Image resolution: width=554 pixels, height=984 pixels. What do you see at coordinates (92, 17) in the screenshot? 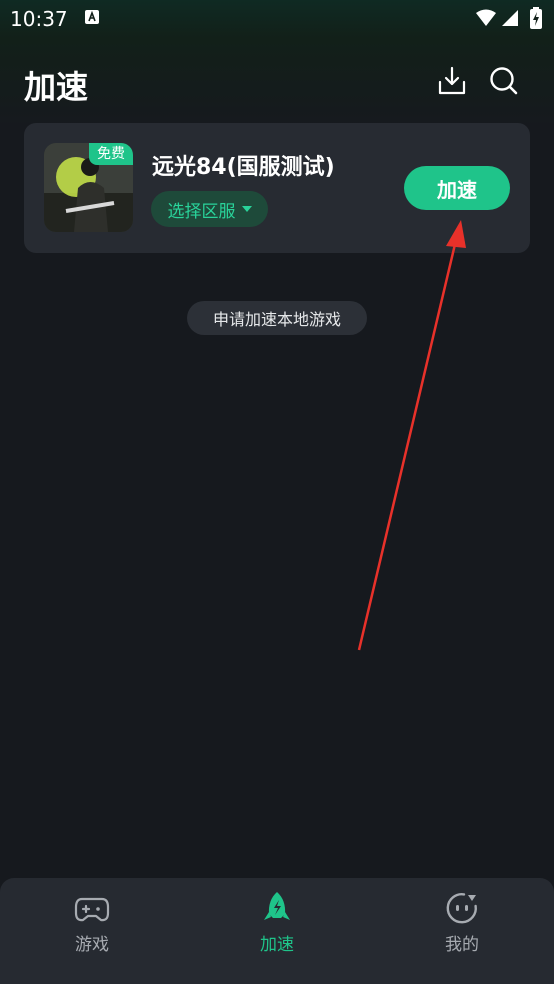
I see `app-notification-icon` at bounding box center [92, 17].